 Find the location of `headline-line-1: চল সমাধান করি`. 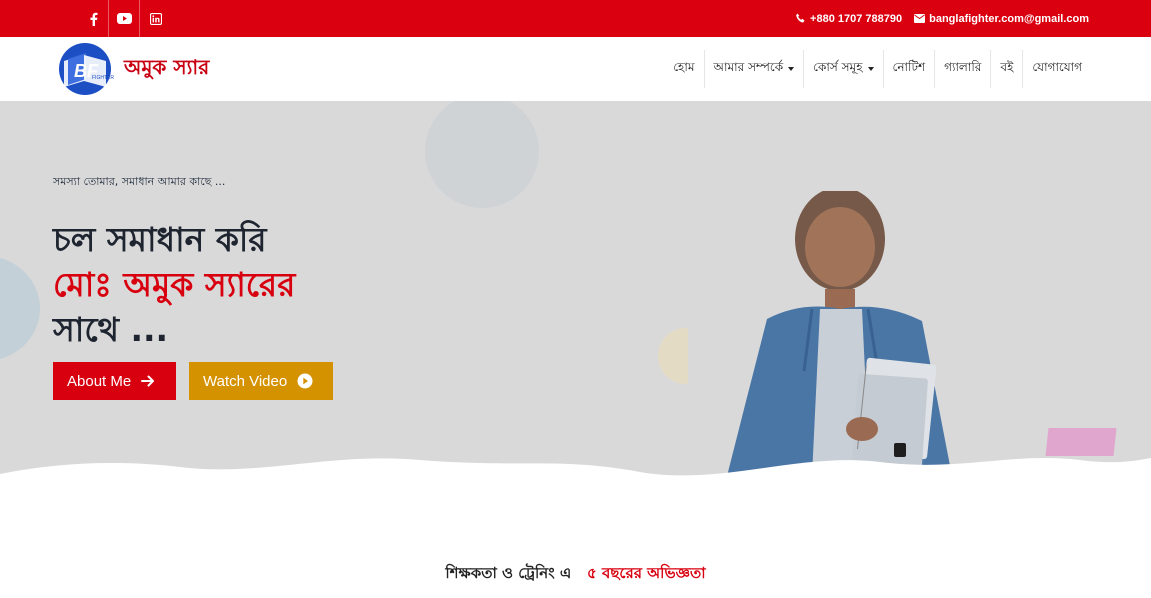

headline-line-1: চল সমাধান করি is located at coordinates (160, 239).